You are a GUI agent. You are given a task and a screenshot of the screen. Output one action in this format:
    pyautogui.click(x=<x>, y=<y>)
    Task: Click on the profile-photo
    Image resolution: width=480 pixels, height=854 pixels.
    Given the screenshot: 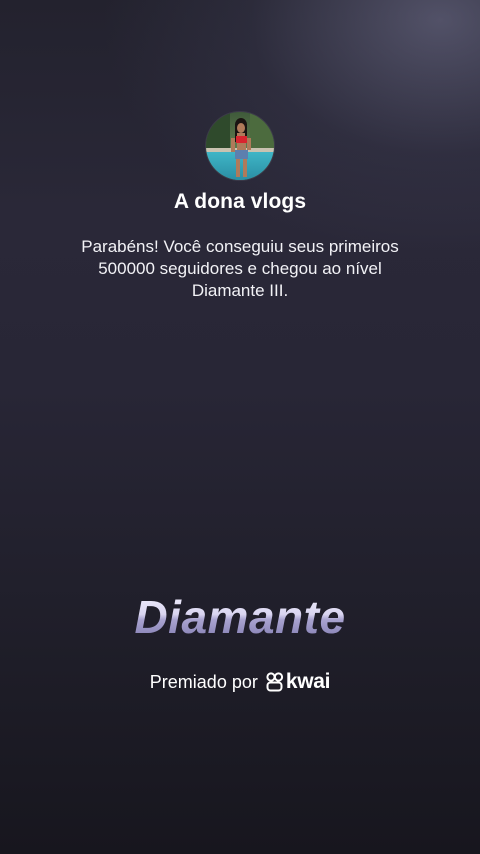 What is the action you would take?
    pyautogui.click(x=240, y=146)
    